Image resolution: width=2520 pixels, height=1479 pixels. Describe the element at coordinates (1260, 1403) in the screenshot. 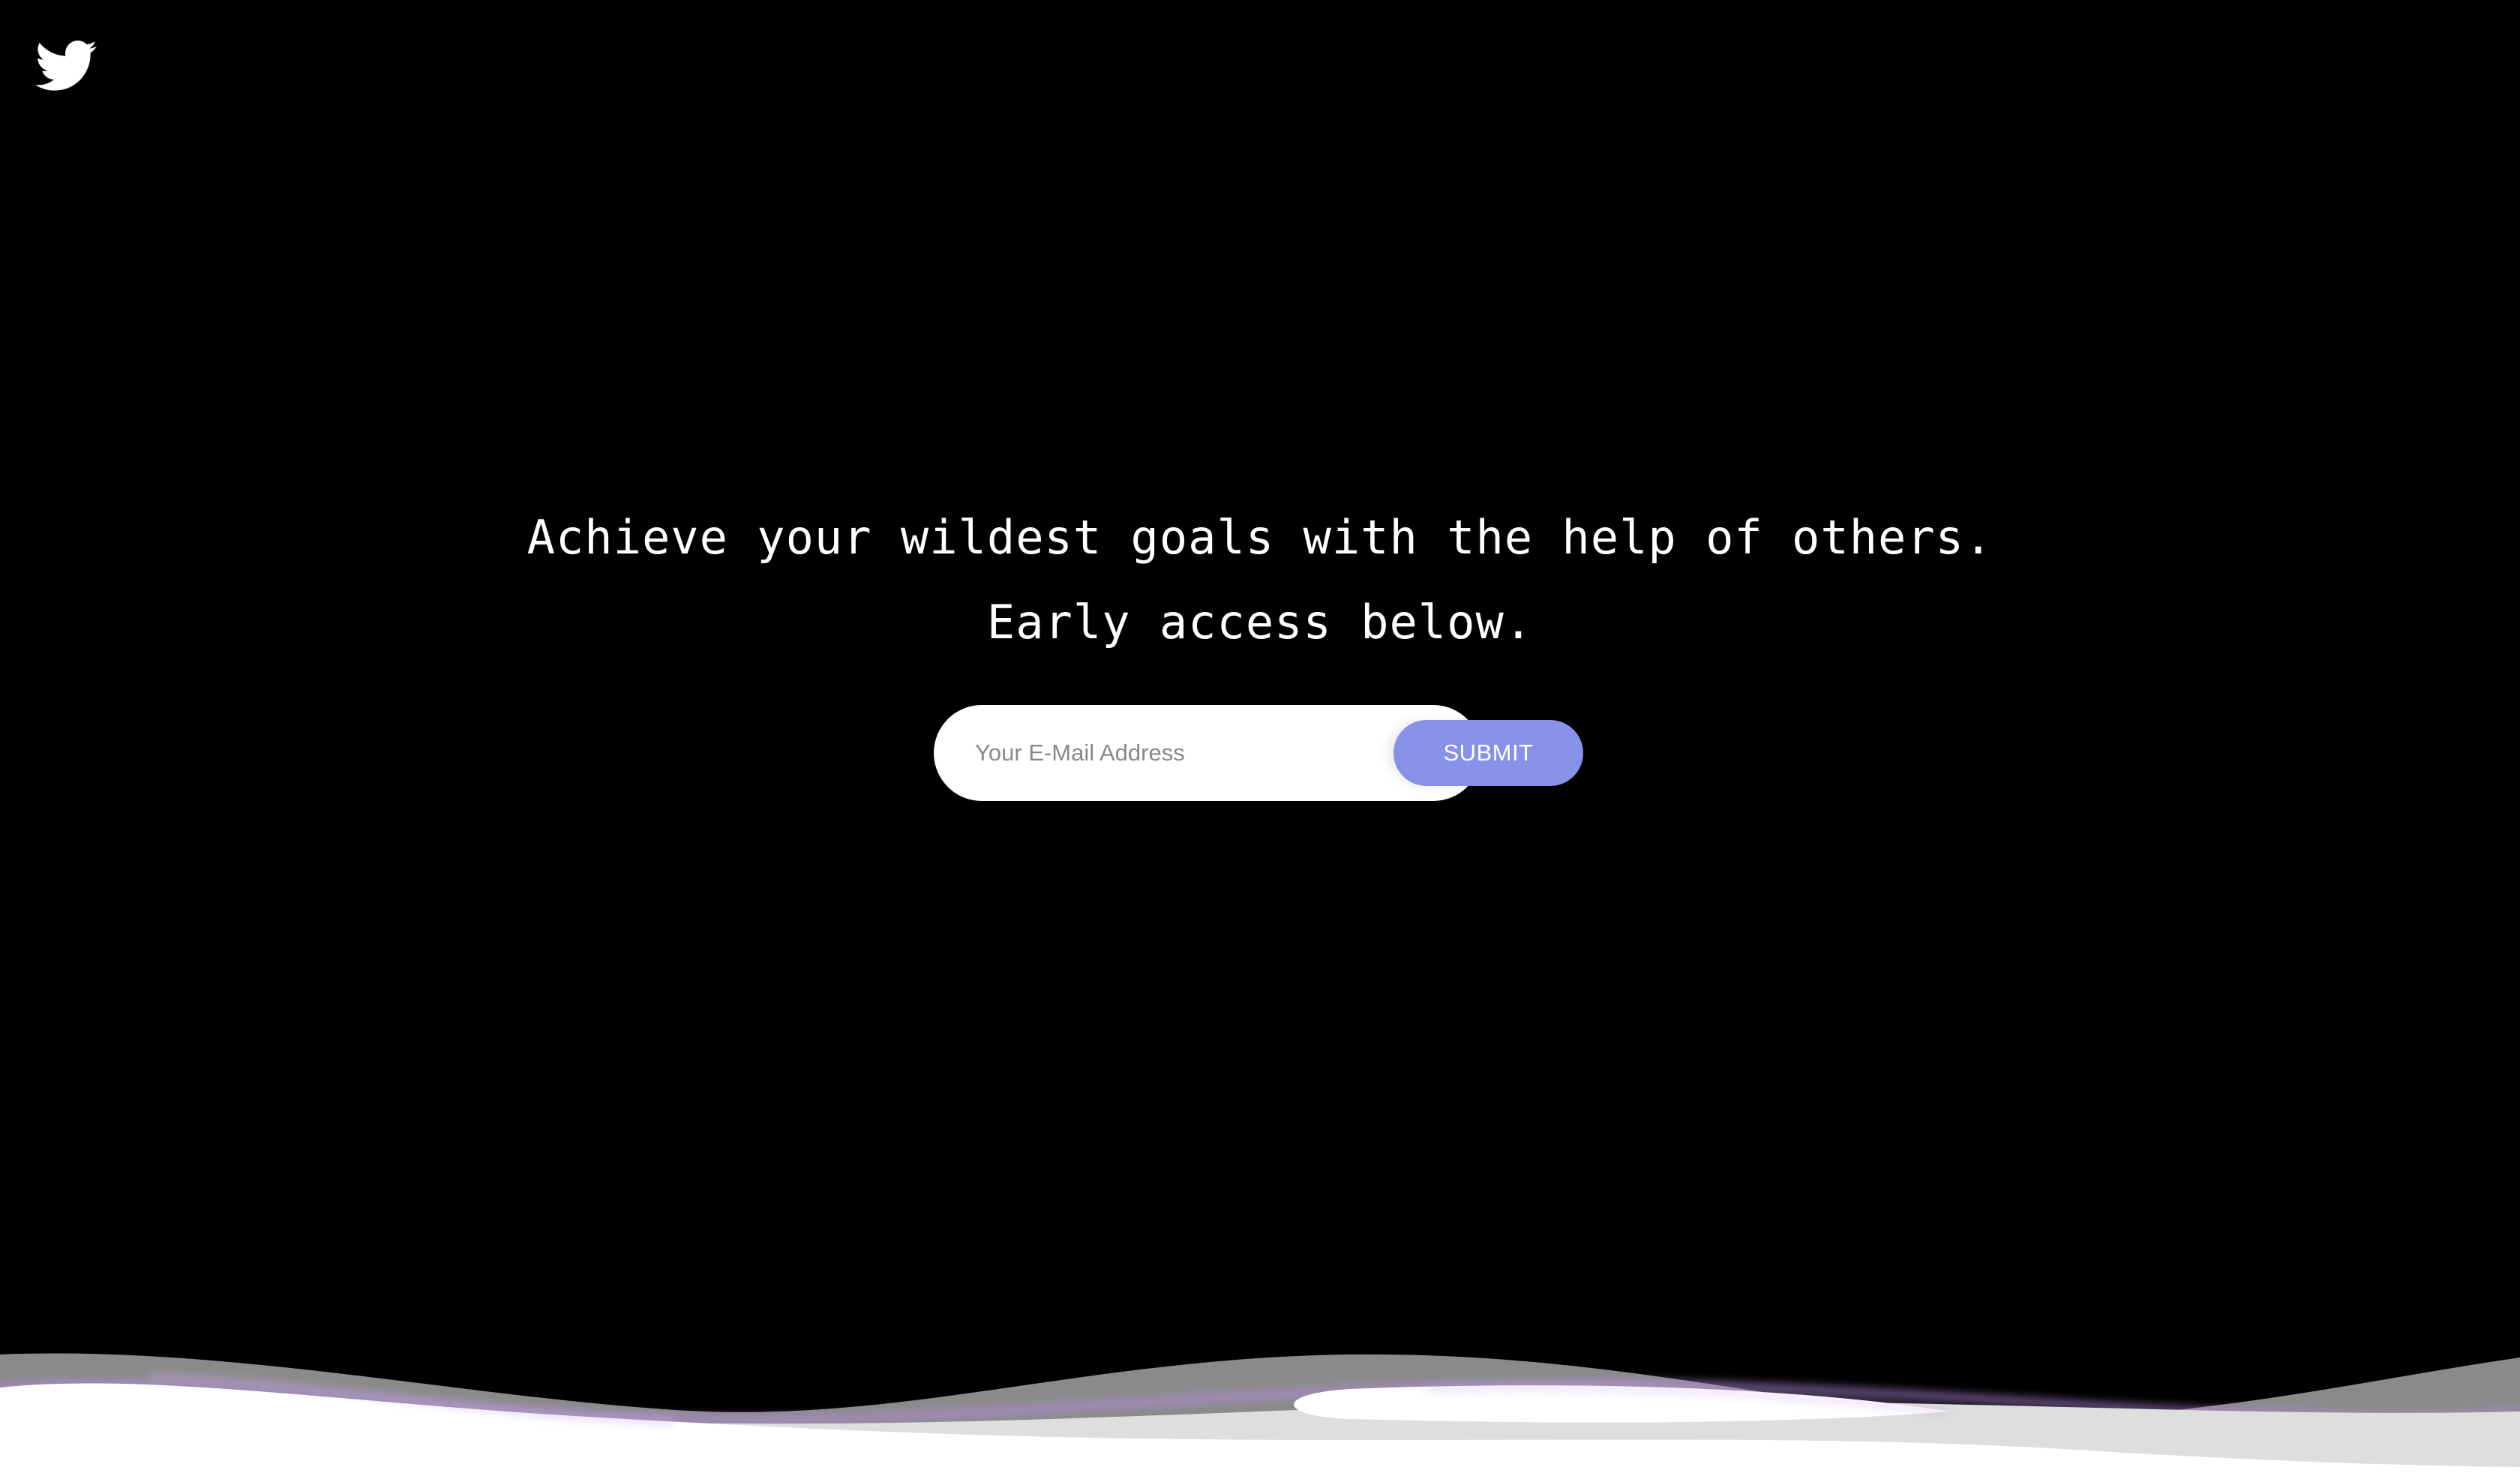

I see `decorative-waves` at that location.